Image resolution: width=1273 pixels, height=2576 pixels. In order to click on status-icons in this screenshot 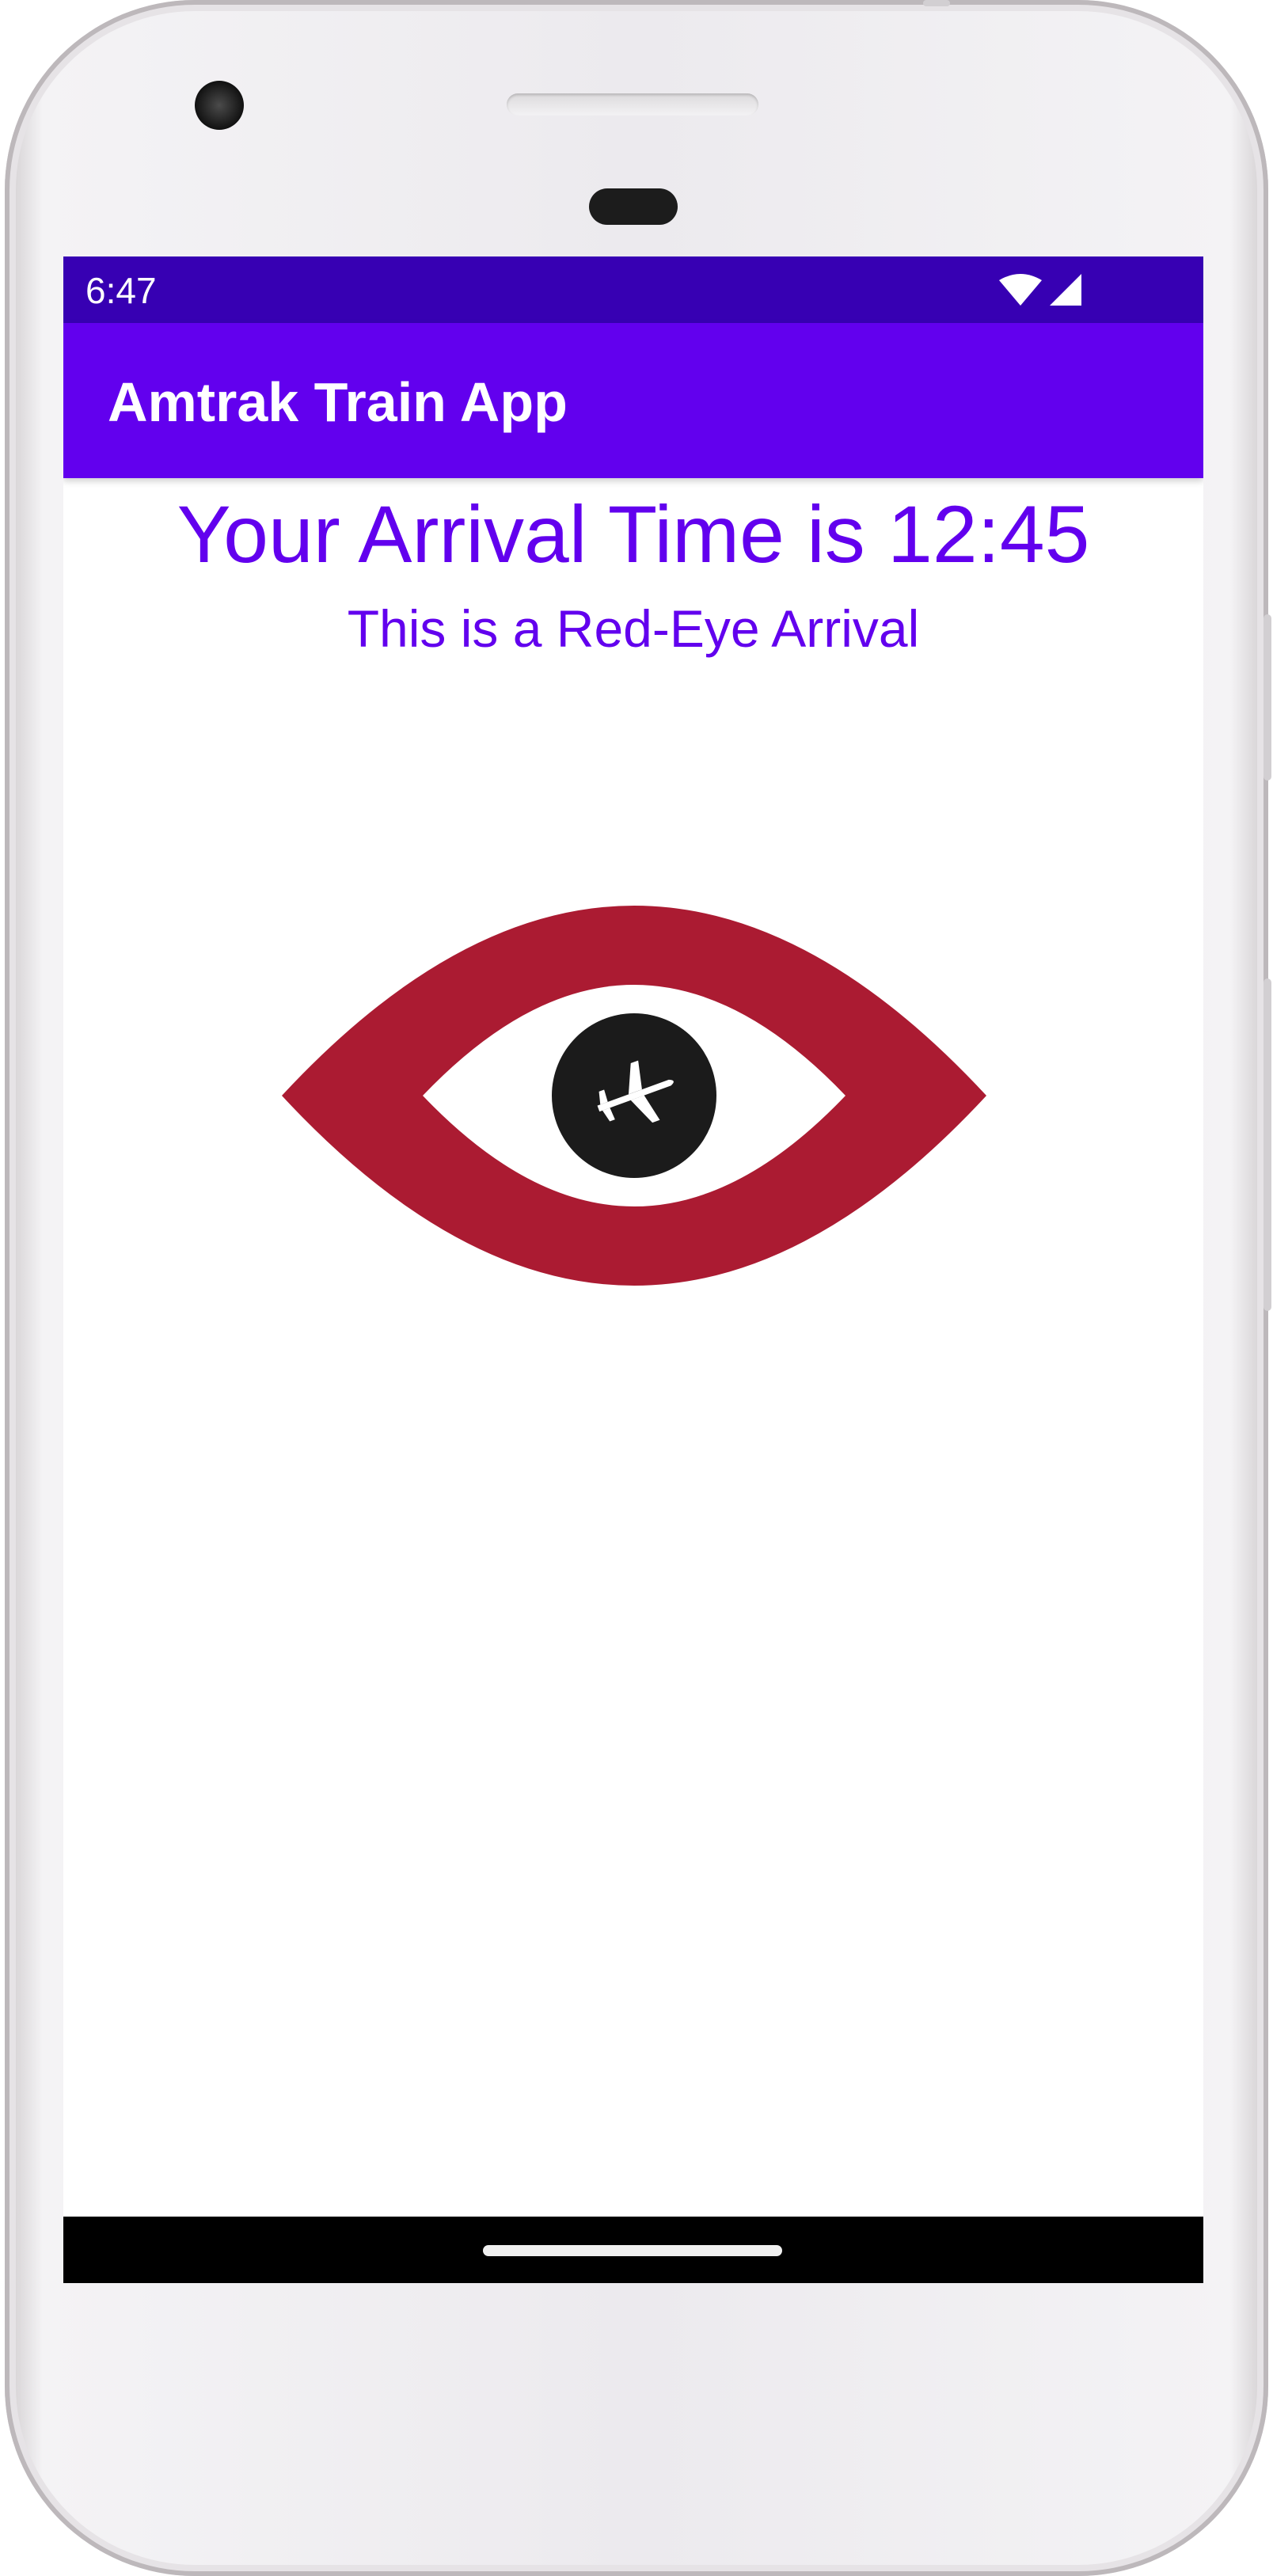, I will do `click(1040, 290)`.